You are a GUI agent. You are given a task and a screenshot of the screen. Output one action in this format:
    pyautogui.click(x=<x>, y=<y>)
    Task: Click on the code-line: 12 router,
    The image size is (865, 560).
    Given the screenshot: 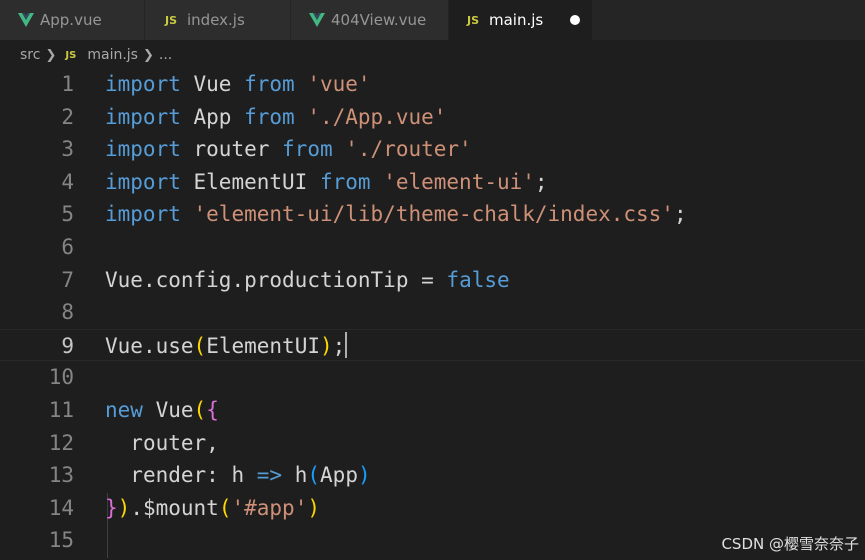 What is the action you would take?
    pyautogui.click(x=432, y=443)
    